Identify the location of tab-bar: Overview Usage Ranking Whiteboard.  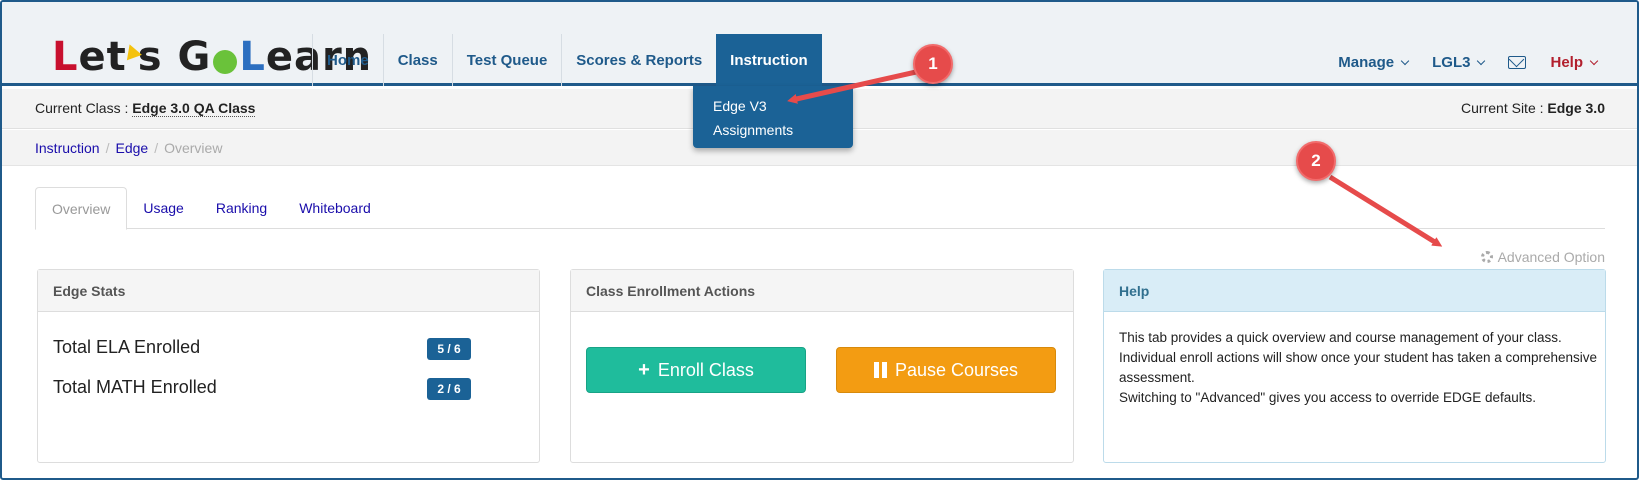
(820, 208).